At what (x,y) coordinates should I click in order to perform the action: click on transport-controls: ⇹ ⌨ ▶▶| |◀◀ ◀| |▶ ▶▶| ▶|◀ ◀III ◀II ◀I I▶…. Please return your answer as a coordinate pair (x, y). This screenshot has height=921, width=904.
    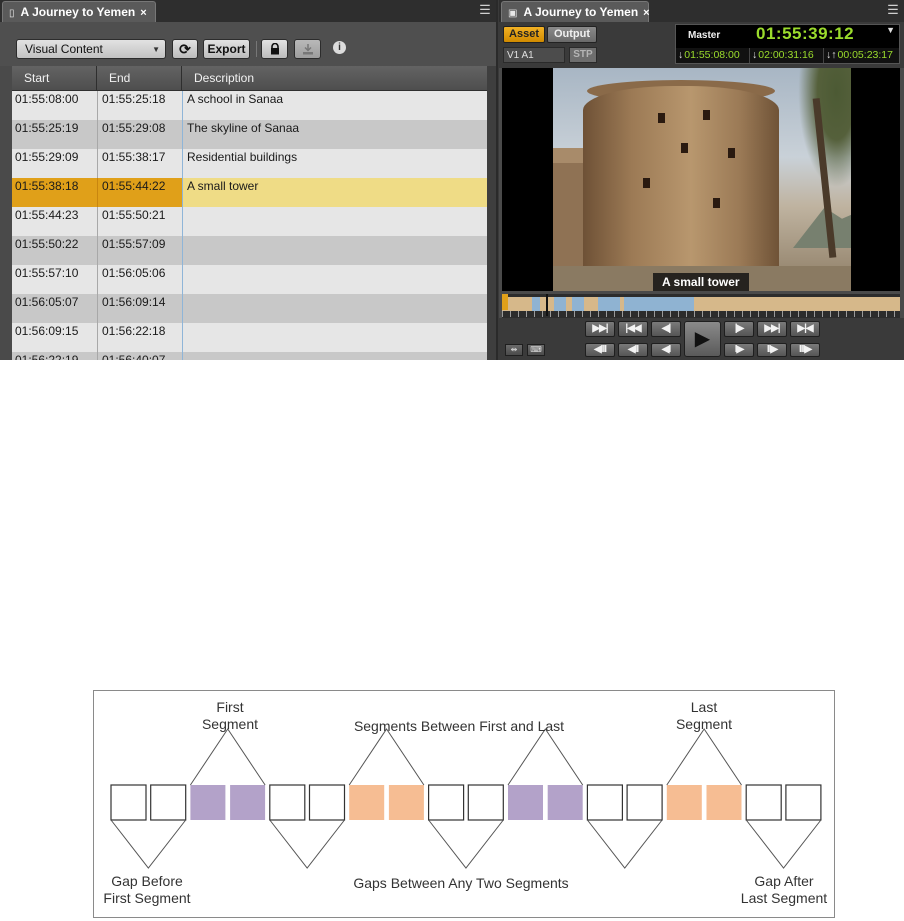
    Looking at the image, I should click on (701, 339).